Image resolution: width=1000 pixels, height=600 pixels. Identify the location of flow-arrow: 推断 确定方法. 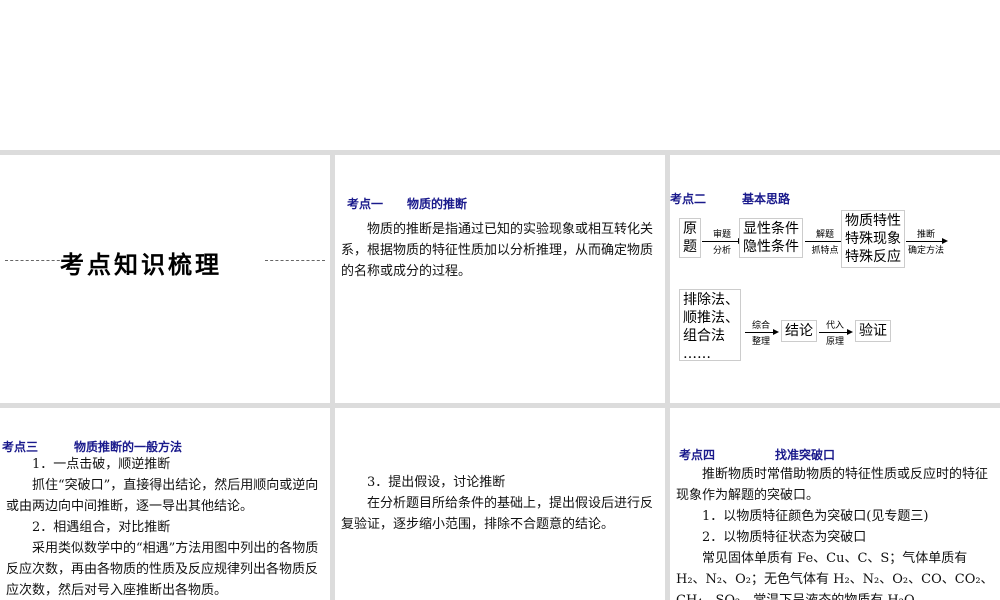
(927, 243).